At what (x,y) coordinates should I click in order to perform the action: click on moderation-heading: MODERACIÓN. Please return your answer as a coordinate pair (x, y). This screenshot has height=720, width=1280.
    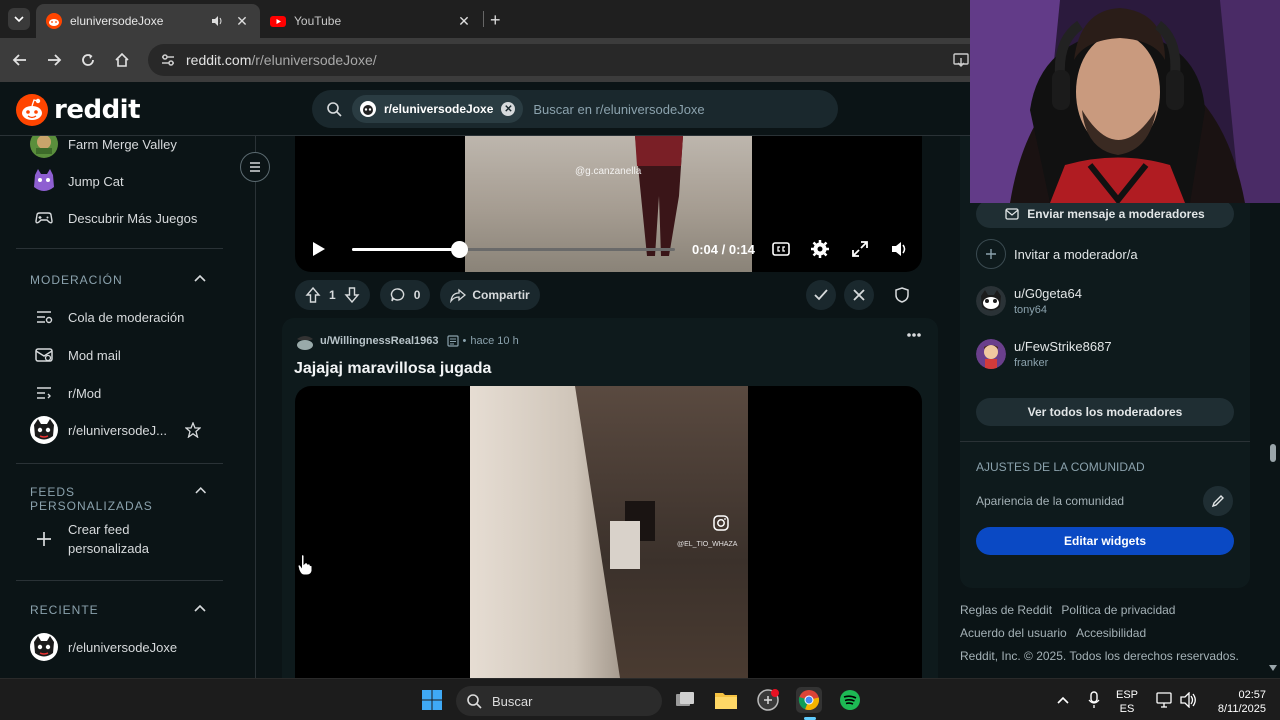
    Looking at the image, I should click on (76, 280).